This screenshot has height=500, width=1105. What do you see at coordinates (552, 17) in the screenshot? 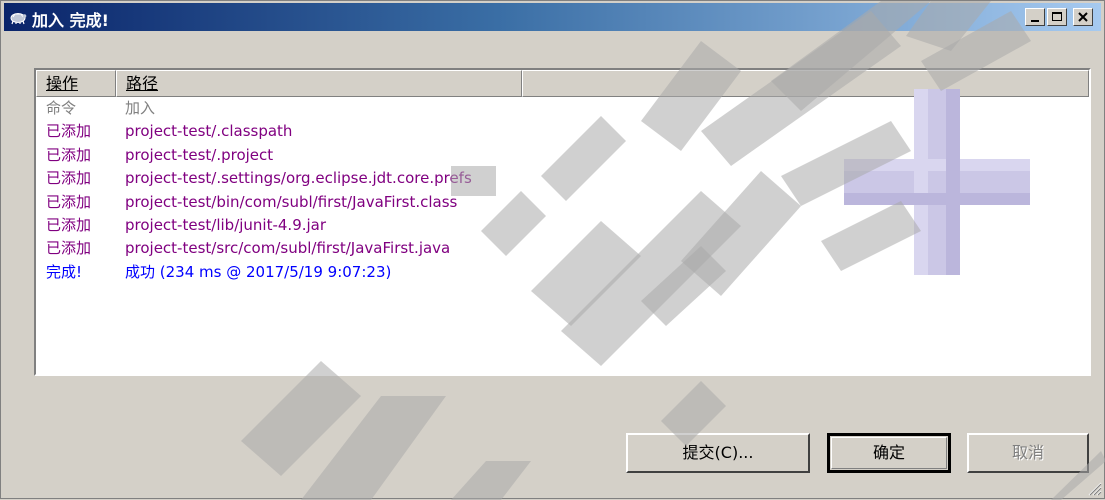
I see `title-bar: 加入 完成!` at bounding box center [552, 17].